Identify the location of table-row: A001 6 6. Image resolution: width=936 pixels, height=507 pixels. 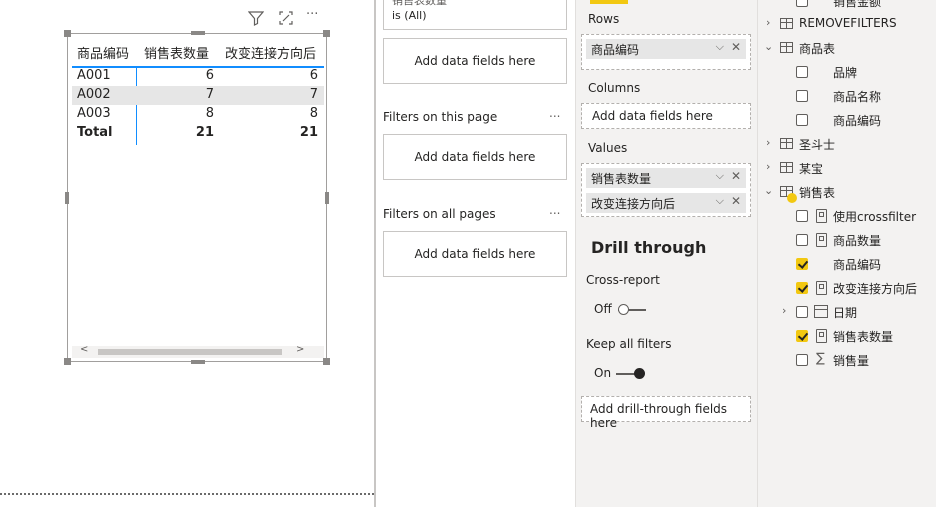
(198, 76).